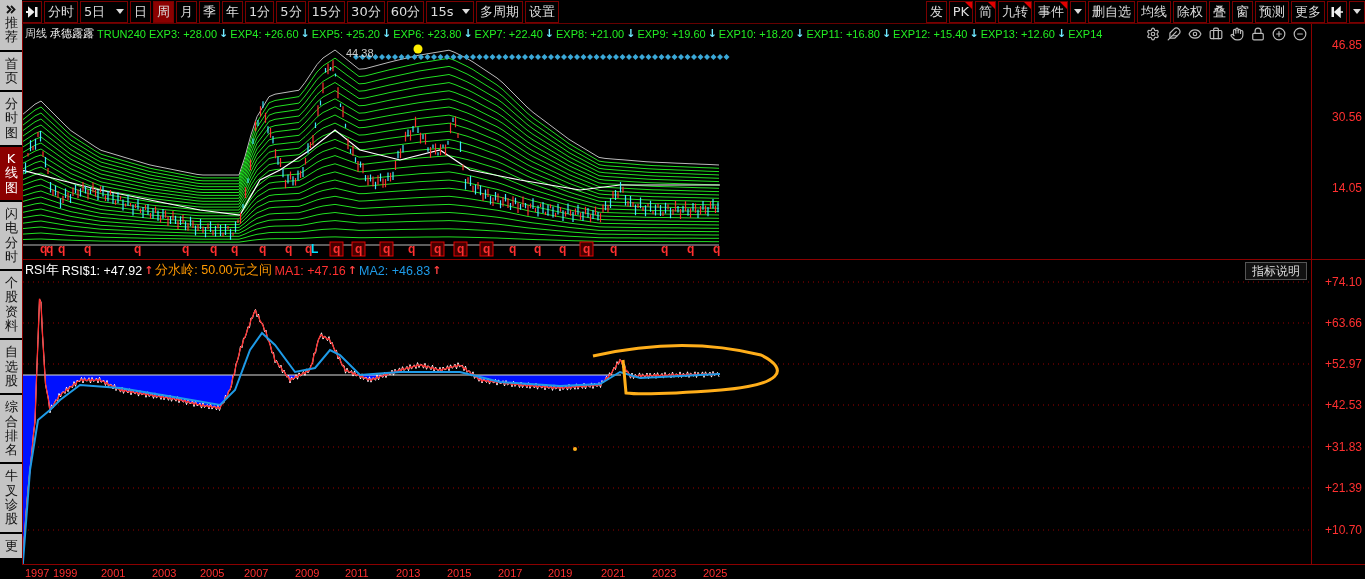 The height and width of the screenshot is (579, 1365). I want to click on period-dropdown: 5日, so click(104, 11).